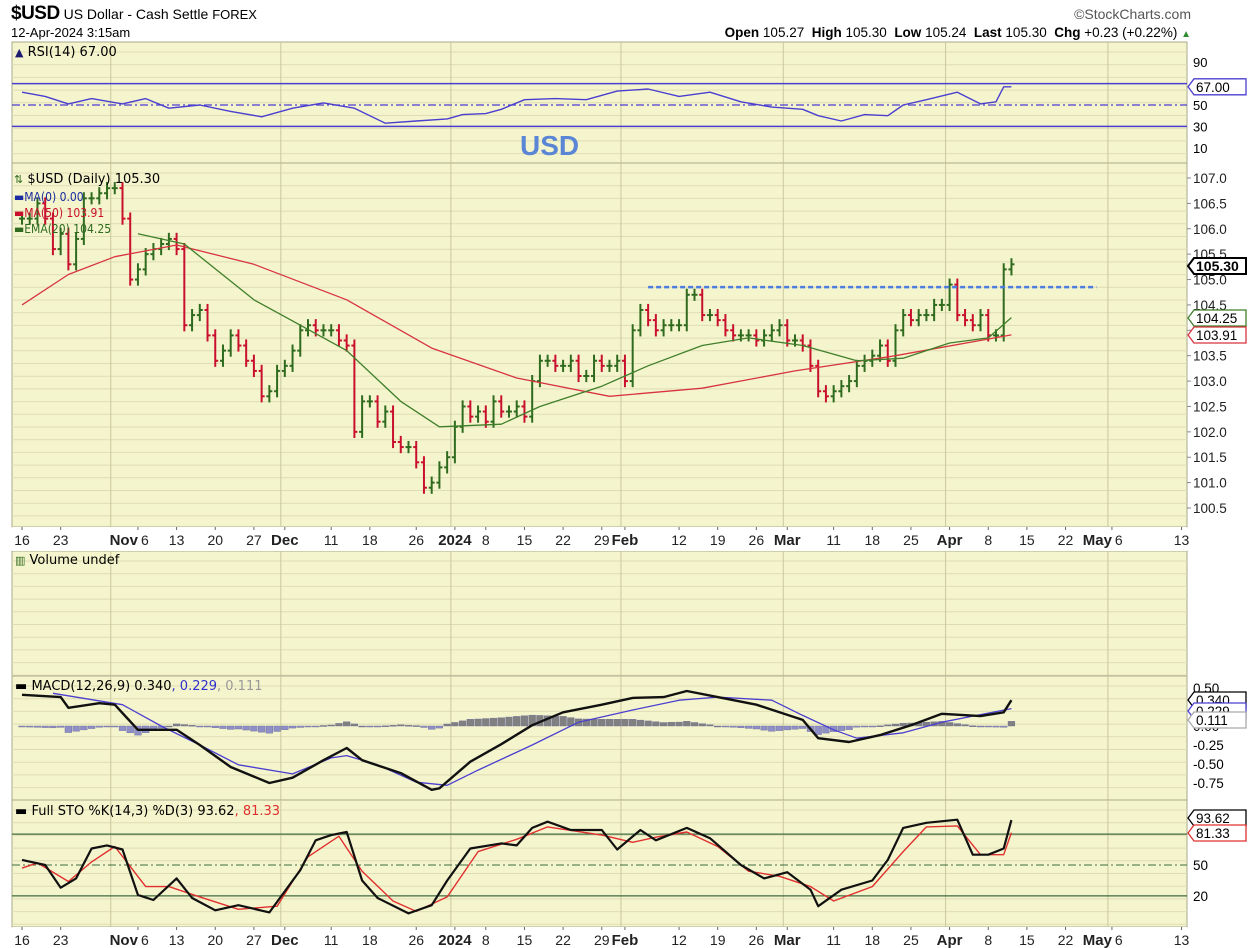 This screenshot has height=948, width=1257. What do you see at coordinates (602, 940) in the screenshot?
I see `x-tick-label: 29` at bounding box center [602, 940].